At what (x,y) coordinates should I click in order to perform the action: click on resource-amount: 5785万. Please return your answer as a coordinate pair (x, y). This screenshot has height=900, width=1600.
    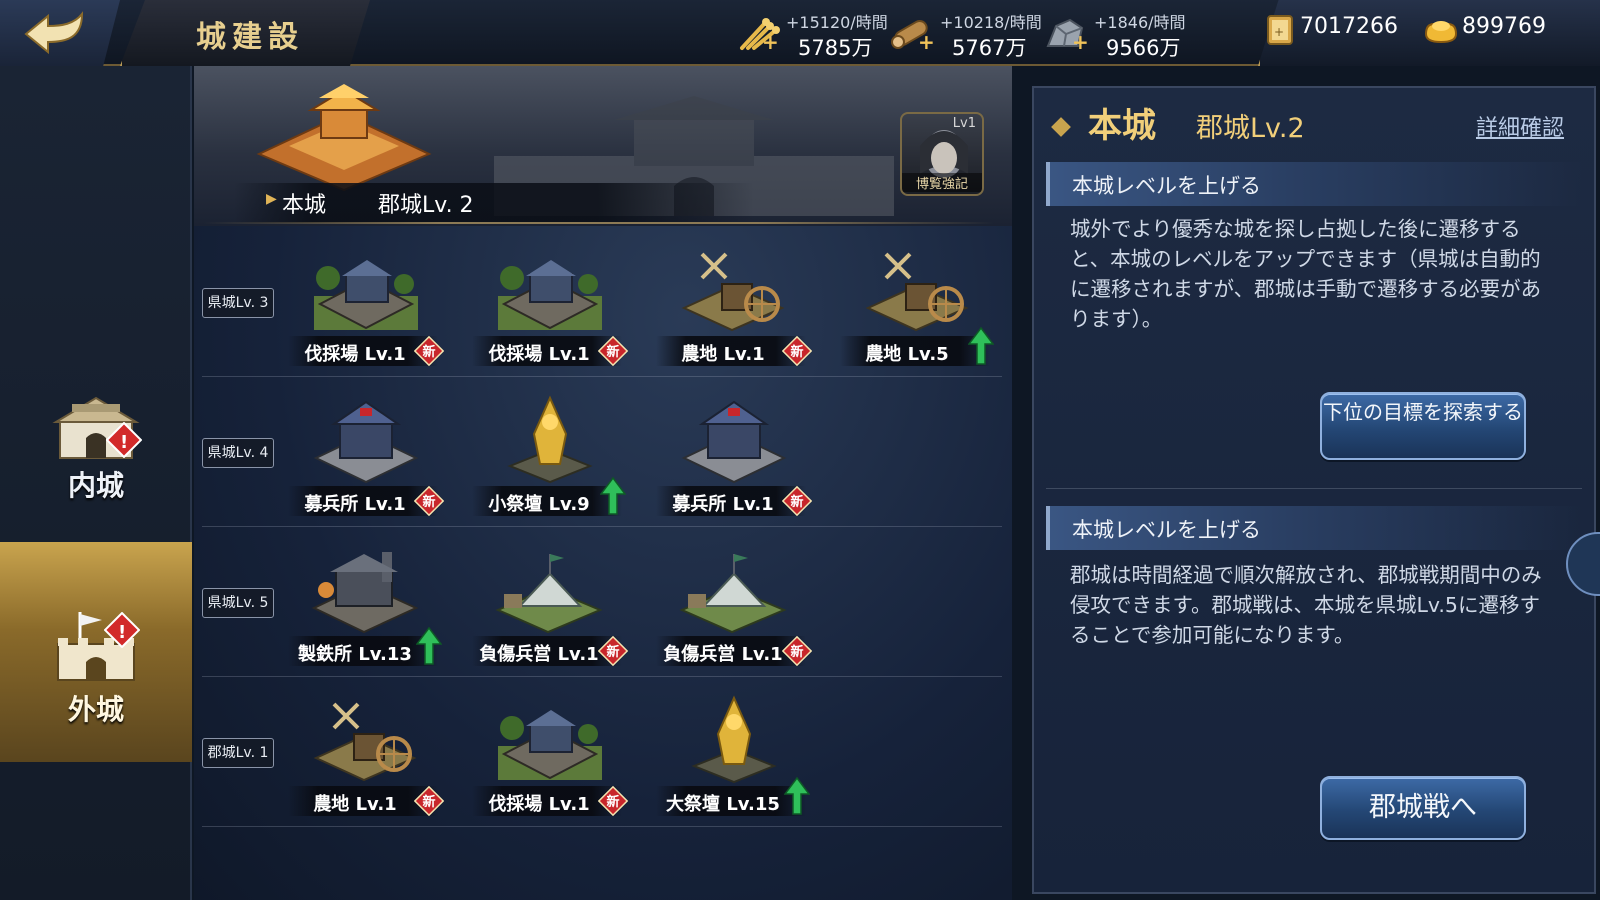
    Looking at the image, I should click on (835, 48).